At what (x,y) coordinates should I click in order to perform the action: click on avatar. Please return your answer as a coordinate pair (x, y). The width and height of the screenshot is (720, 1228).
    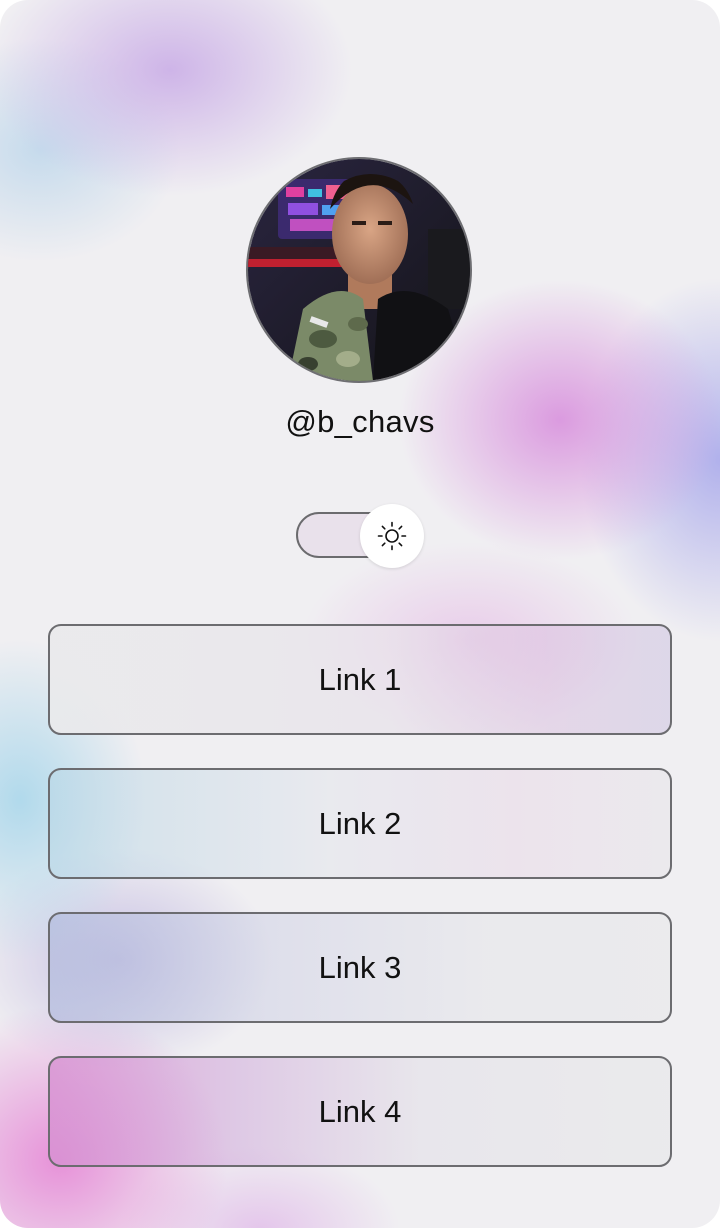
    Looking at the image, I should click on (359, 270).